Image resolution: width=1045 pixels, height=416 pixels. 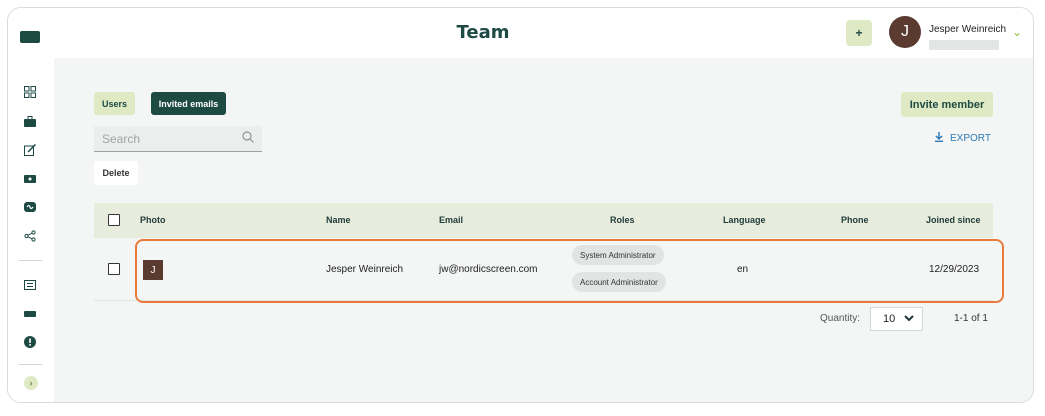 I want to click on avatar: J, so click(x=153, y=270).